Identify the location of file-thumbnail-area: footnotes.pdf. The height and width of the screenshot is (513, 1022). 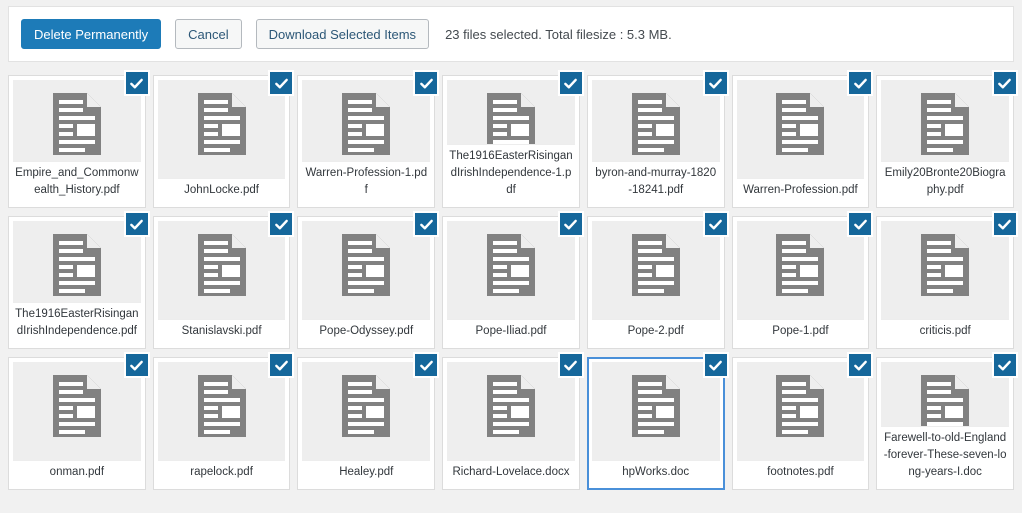
(800, 423).